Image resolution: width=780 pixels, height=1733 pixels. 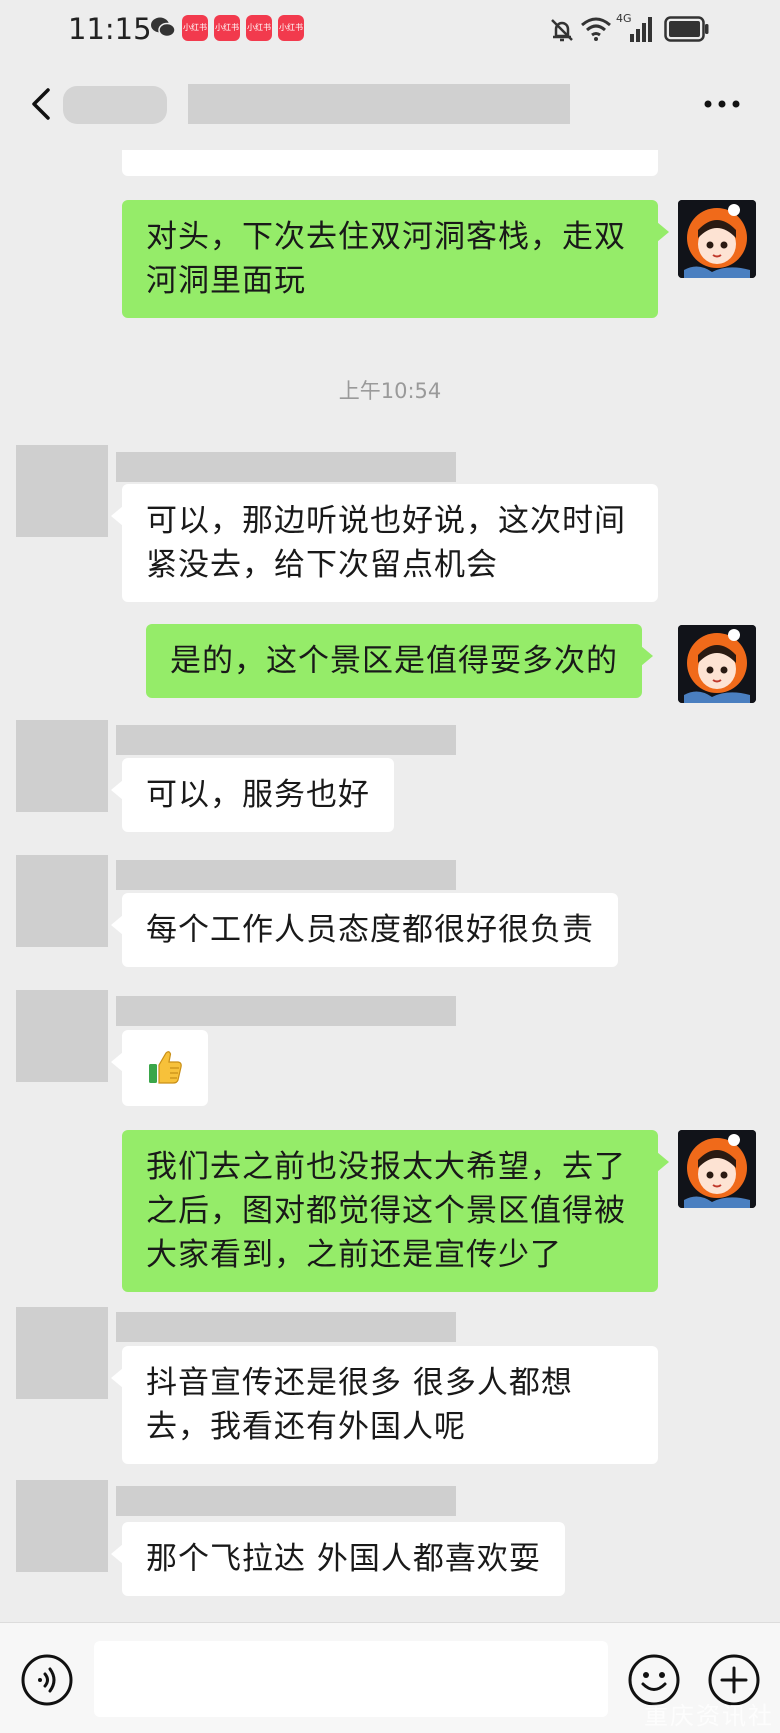 I want to click on input-bar: 重庆资讯社, so click(x=390, y=1677).